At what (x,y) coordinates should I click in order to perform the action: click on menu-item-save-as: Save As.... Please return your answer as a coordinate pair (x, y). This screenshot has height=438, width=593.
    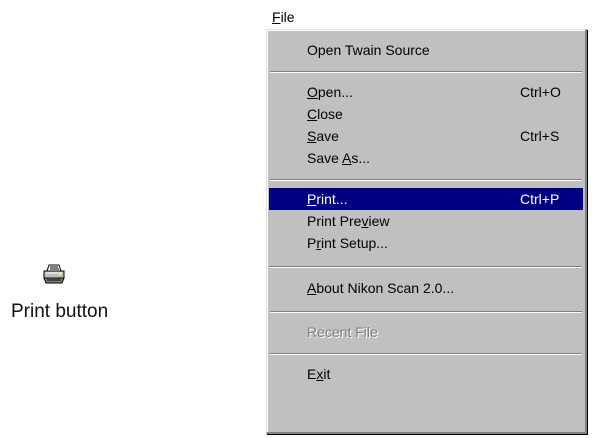
    Looking at the image, I should click on (426, 158).